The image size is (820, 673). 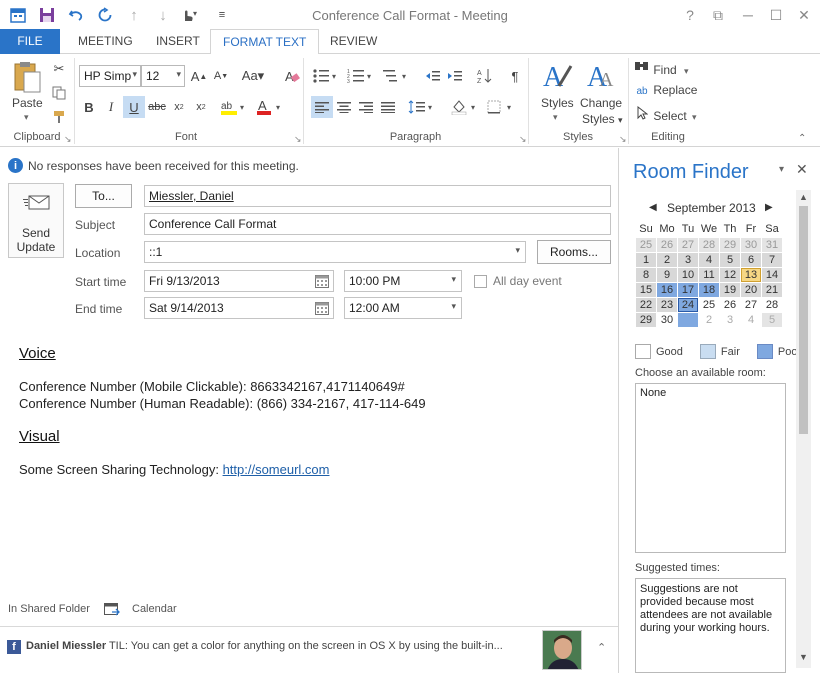 What do you see at coordinates (403, 308) in the screenshot?
I see `end-time-field: 12:00 AM ▾` at bounding box center [403, 308].